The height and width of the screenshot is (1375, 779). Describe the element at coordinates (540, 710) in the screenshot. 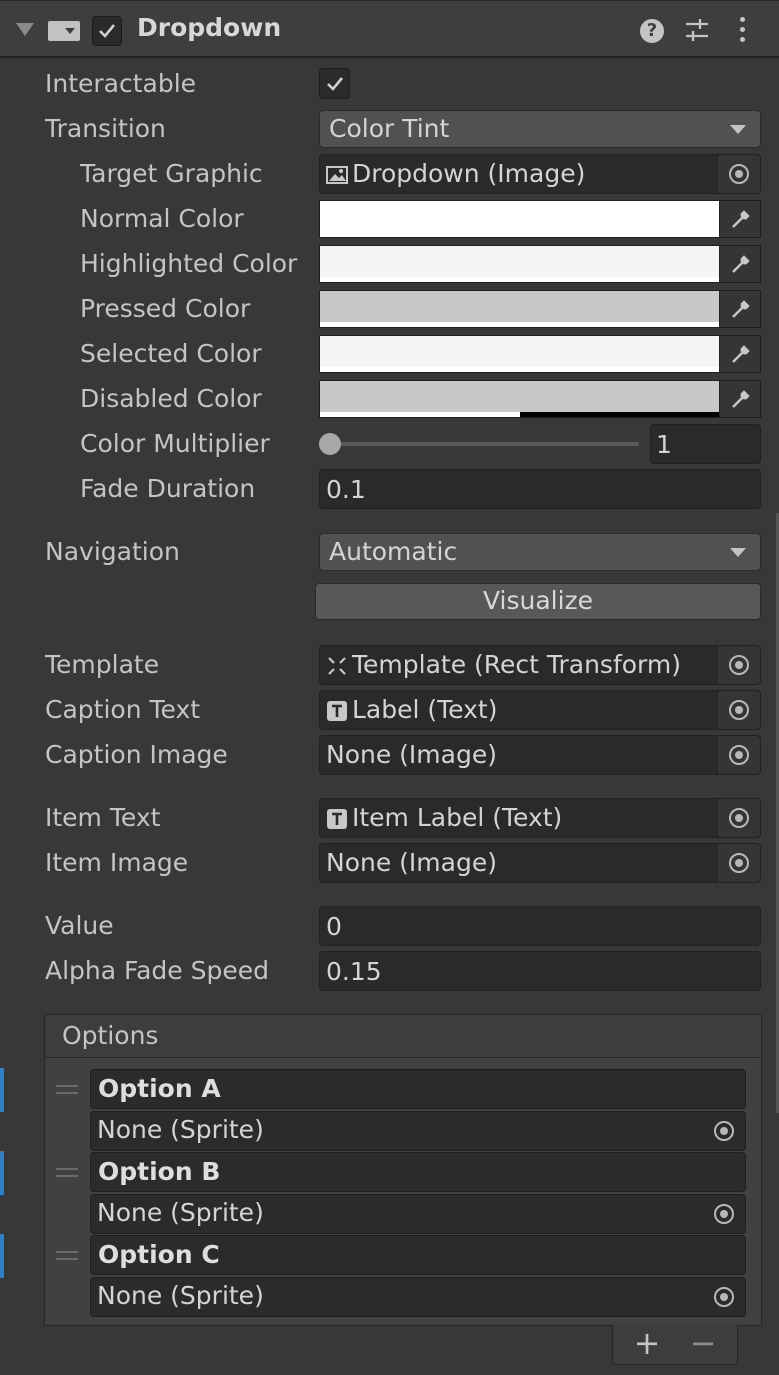

I see `caption-text-field: Label (Text)` at that location.